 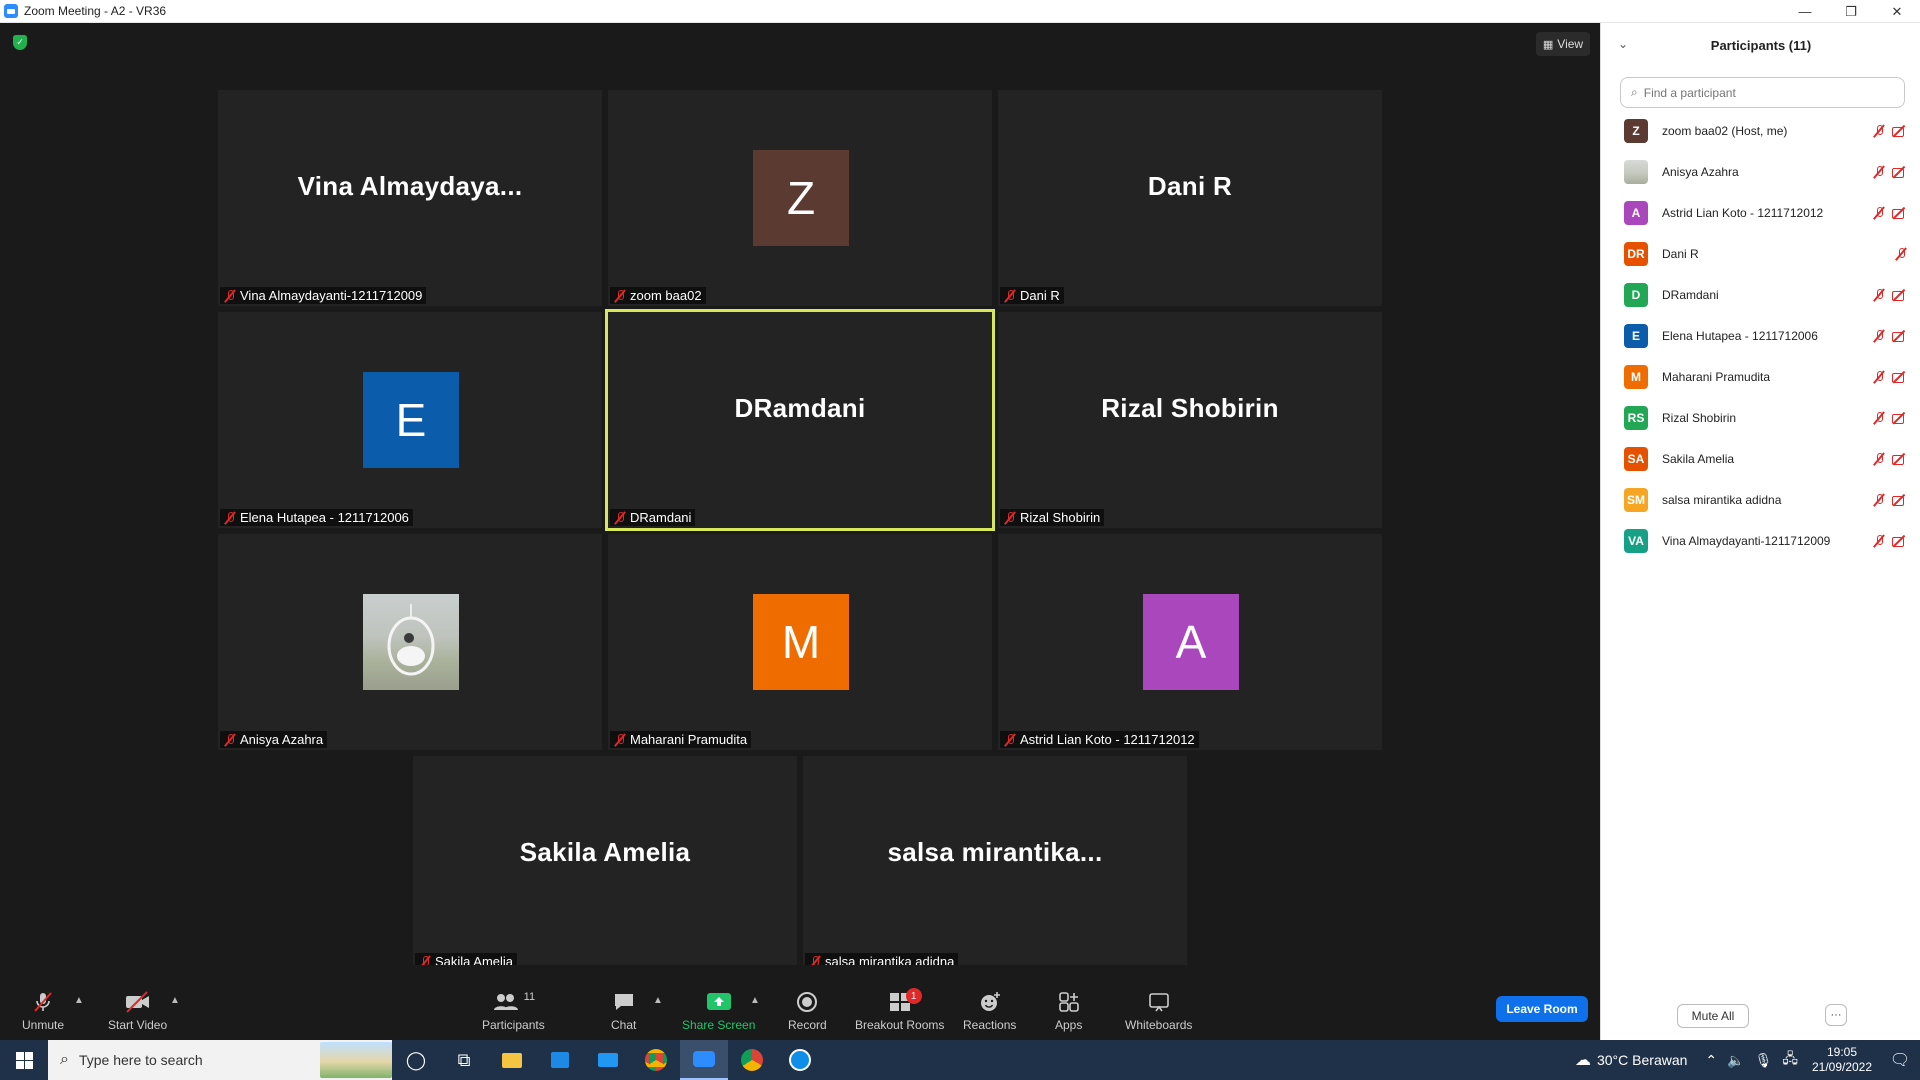 I want to click on close-button: ✕, so click(x=1897, y=11).